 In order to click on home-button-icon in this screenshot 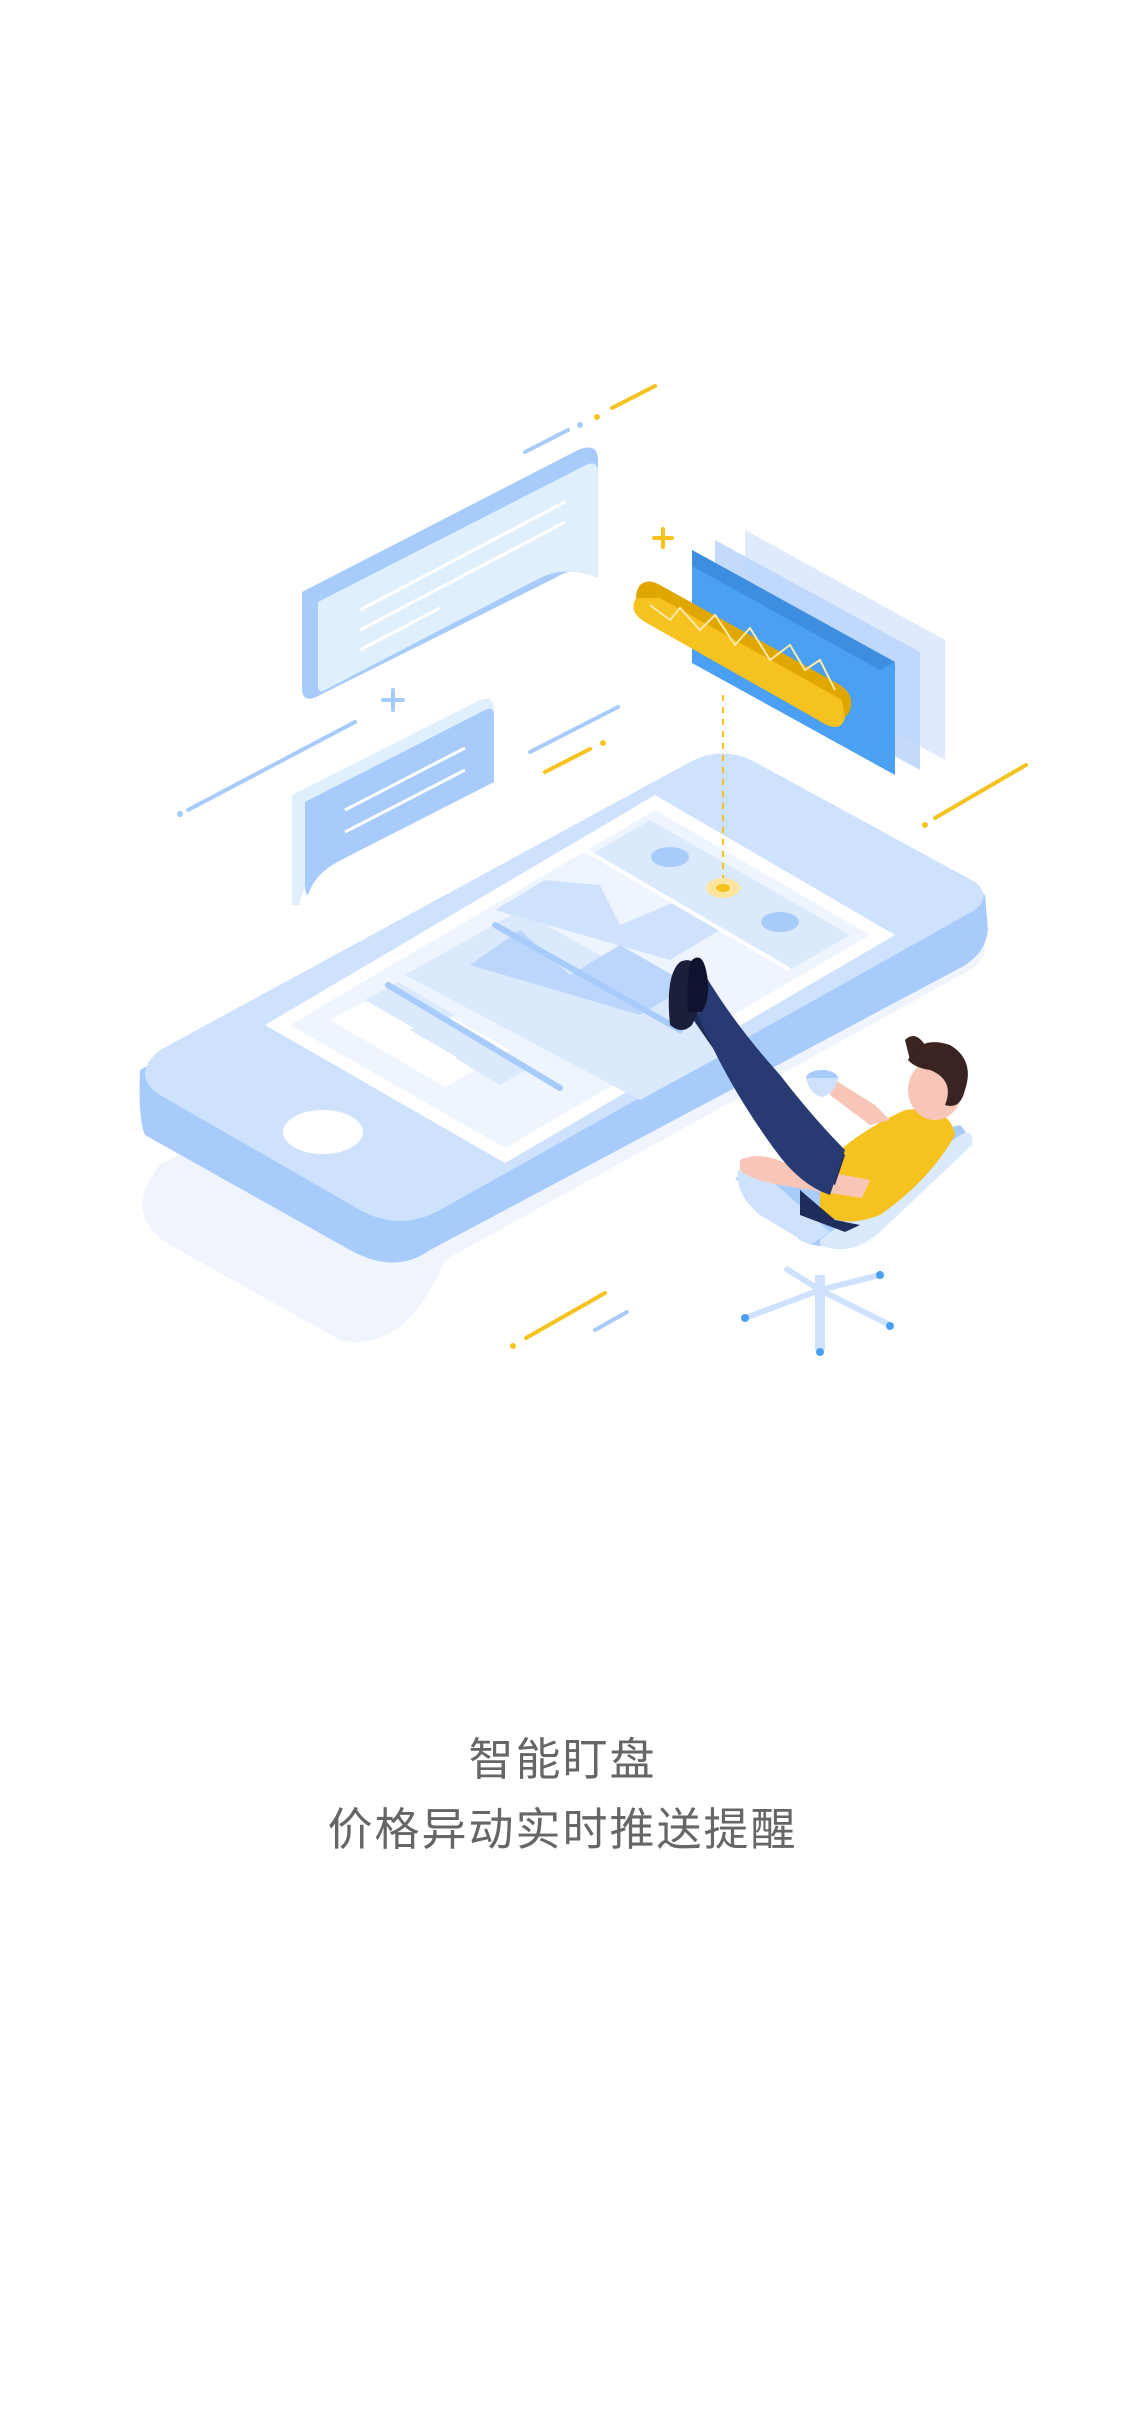, I will do `click(323, 1132)`.